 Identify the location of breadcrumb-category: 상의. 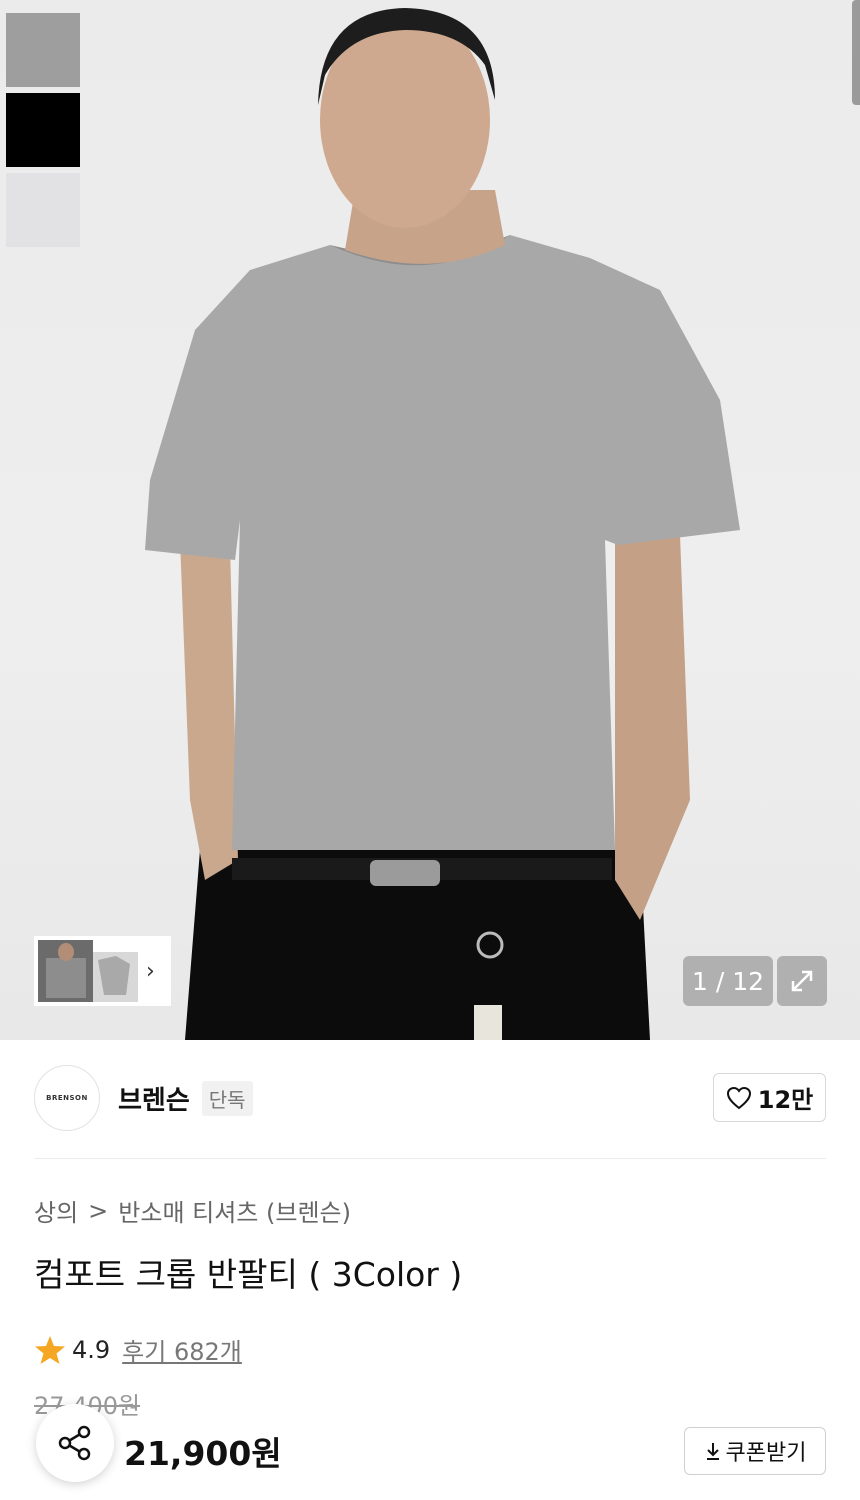
(56, 1210).